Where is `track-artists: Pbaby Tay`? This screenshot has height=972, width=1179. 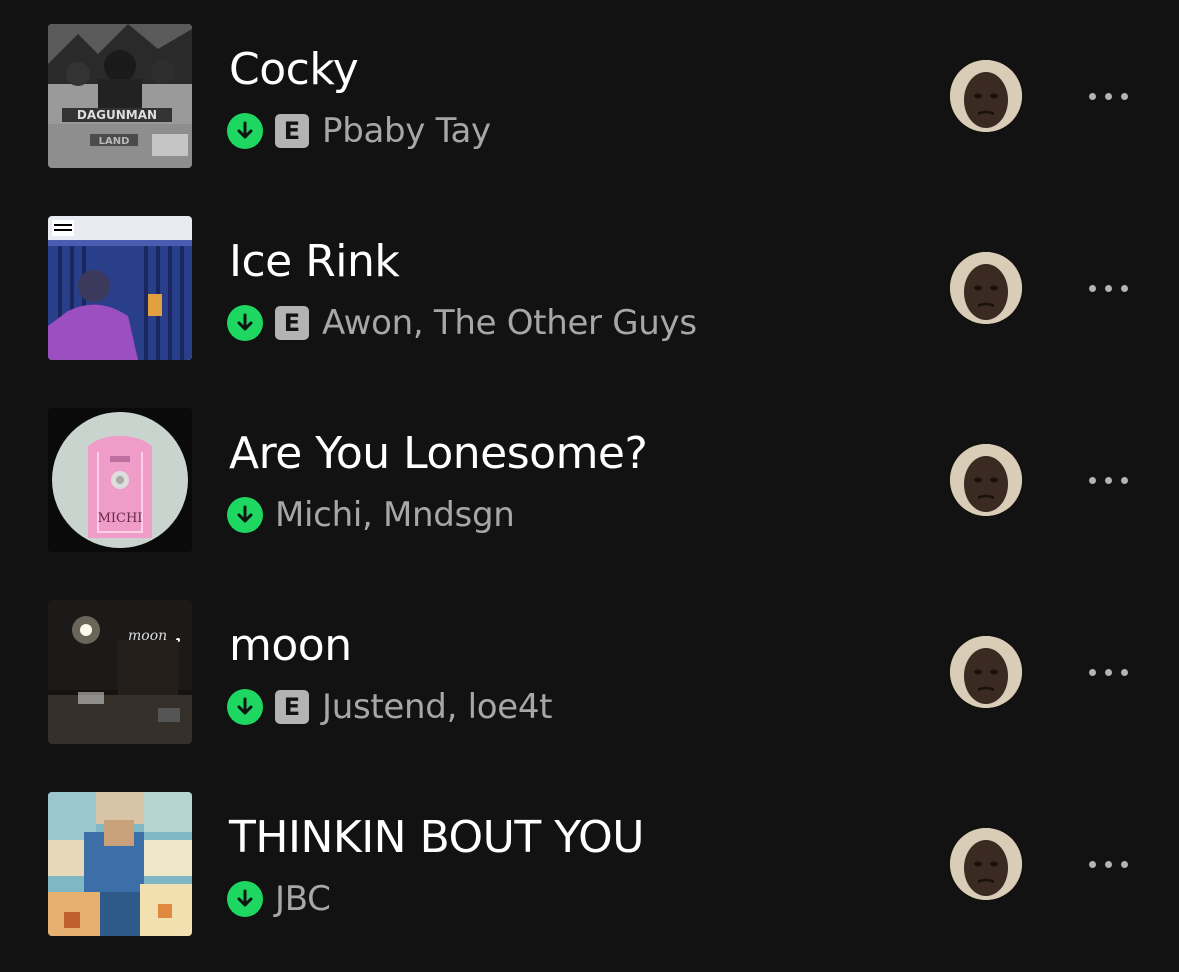
track-artists: Pbaby Tay is located at coordinates (406, 131).